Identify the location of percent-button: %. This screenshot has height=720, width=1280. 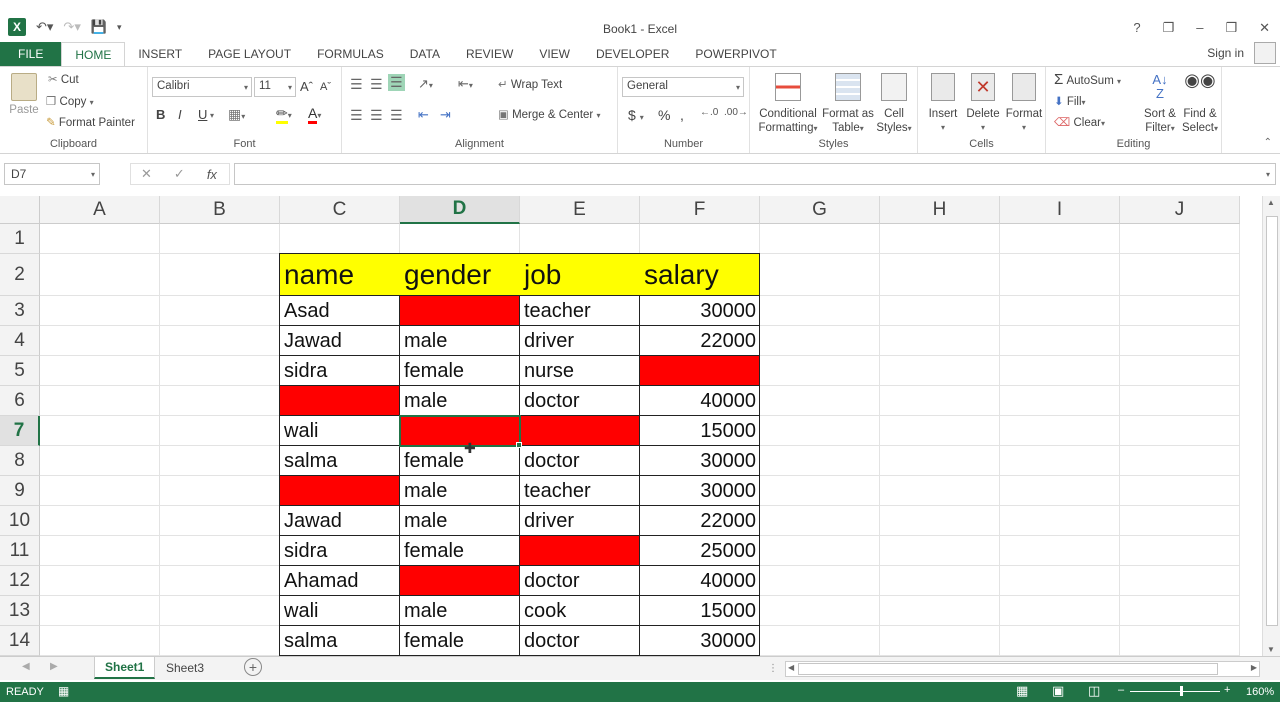
(664, 115).